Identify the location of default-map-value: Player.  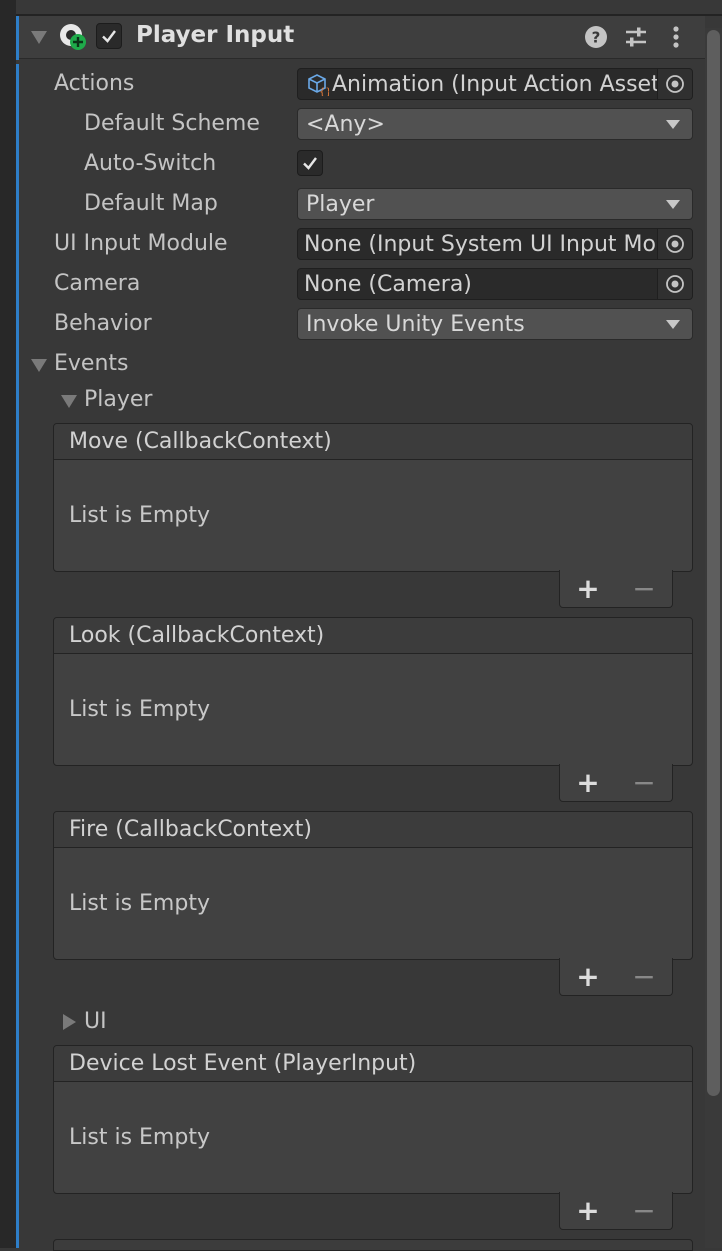
(340, 204).